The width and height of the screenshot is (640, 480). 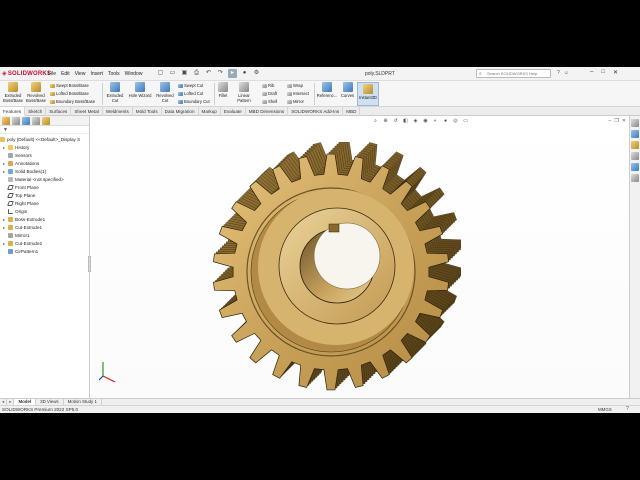 What do you see at coordinates (16, 121) in the screenshot?
I see `property-manager-tab-icon` at bounding box center [16, 121].